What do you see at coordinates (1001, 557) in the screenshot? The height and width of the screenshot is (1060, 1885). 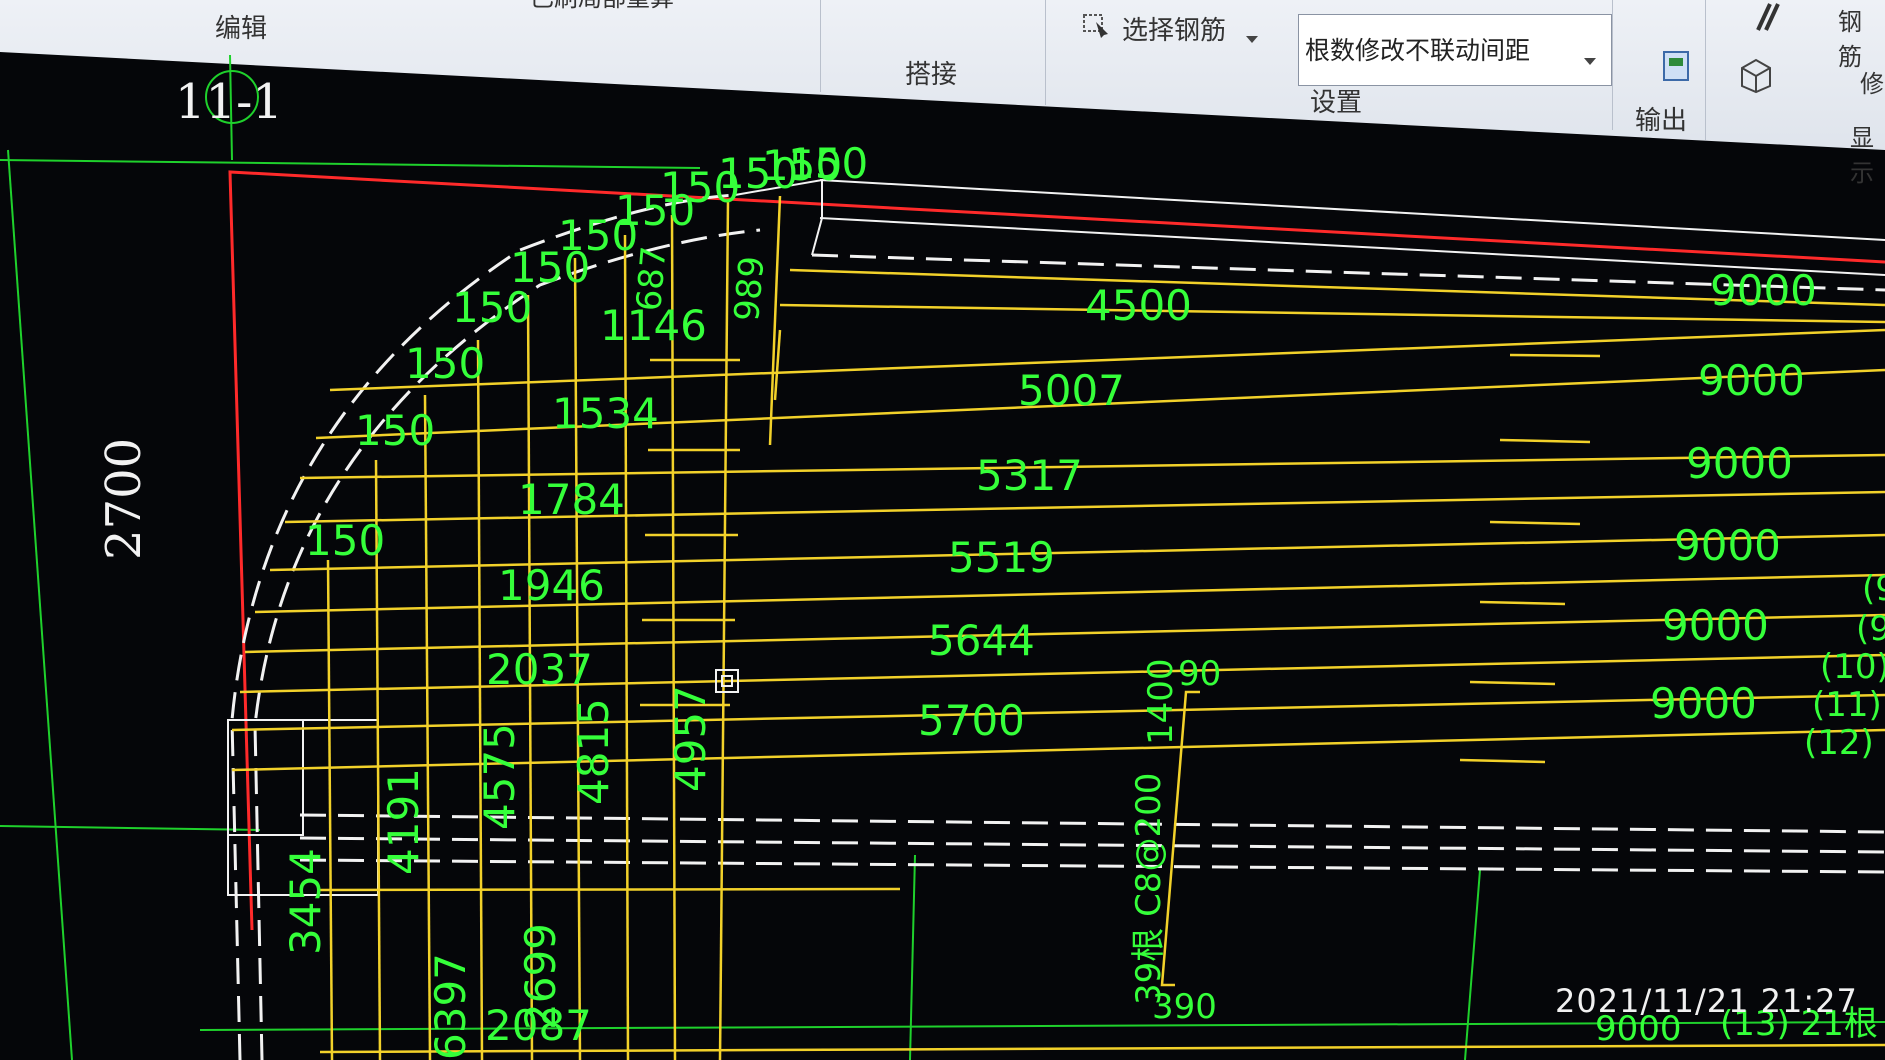 I see `horizontal-length-4: 5519` at bounding box center [1001, 557].